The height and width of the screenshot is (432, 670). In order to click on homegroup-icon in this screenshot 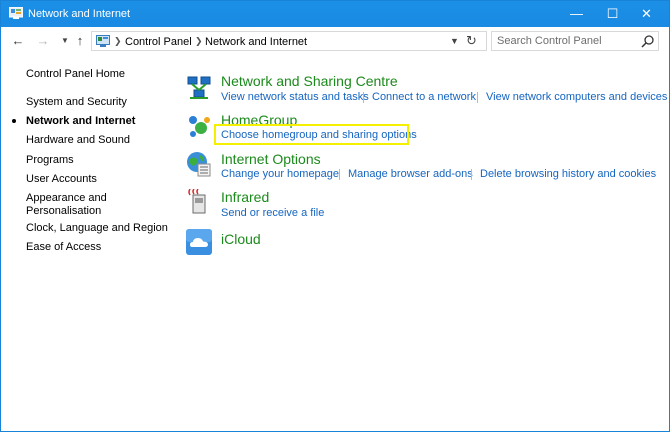, I will do `click(199, 126)`.